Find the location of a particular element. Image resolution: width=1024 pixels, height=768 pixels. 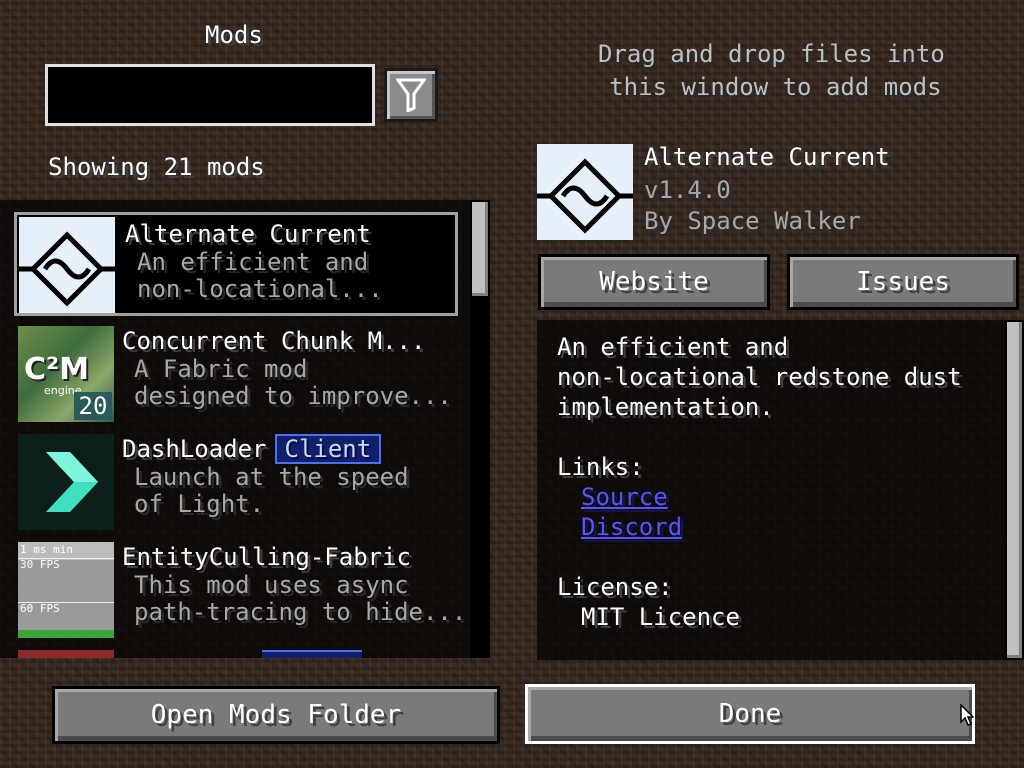

detail-description-line: non-locational redstone dust is located at coordinates (759, 377).